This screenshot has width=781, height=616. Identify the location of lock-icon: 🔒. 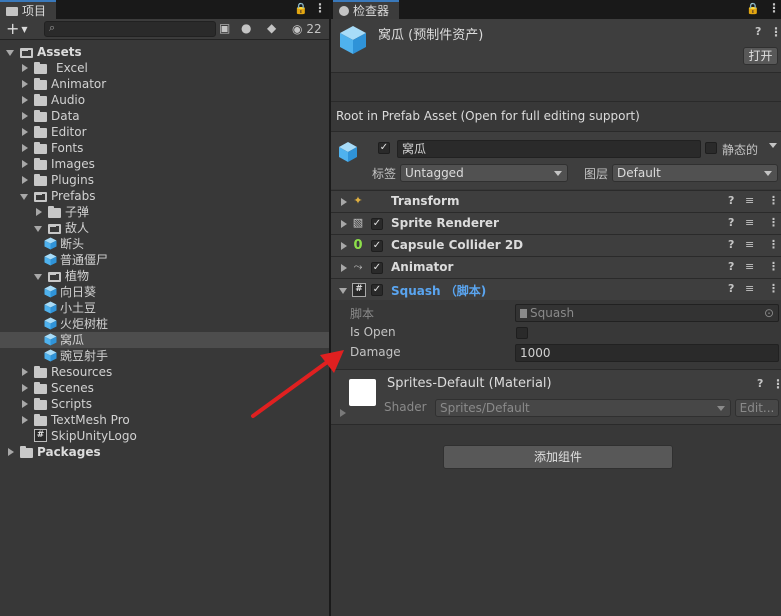
(301, 9).